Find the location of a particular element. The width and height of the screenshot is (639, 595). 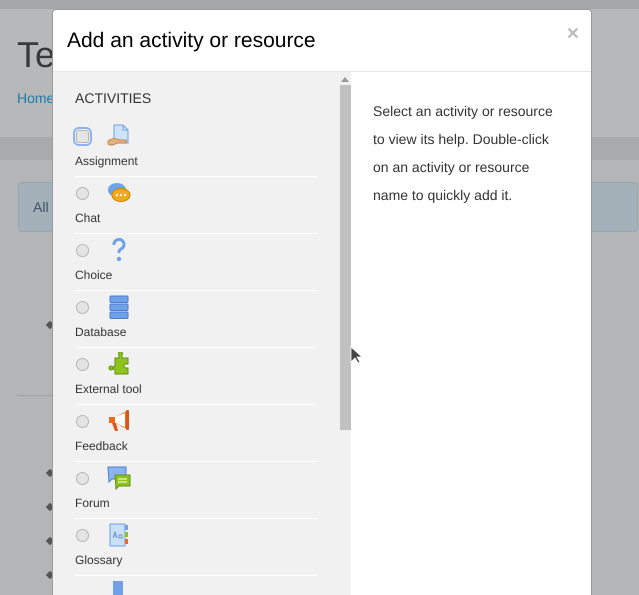

activity-option: Choice is located at coordinates (196, 262).